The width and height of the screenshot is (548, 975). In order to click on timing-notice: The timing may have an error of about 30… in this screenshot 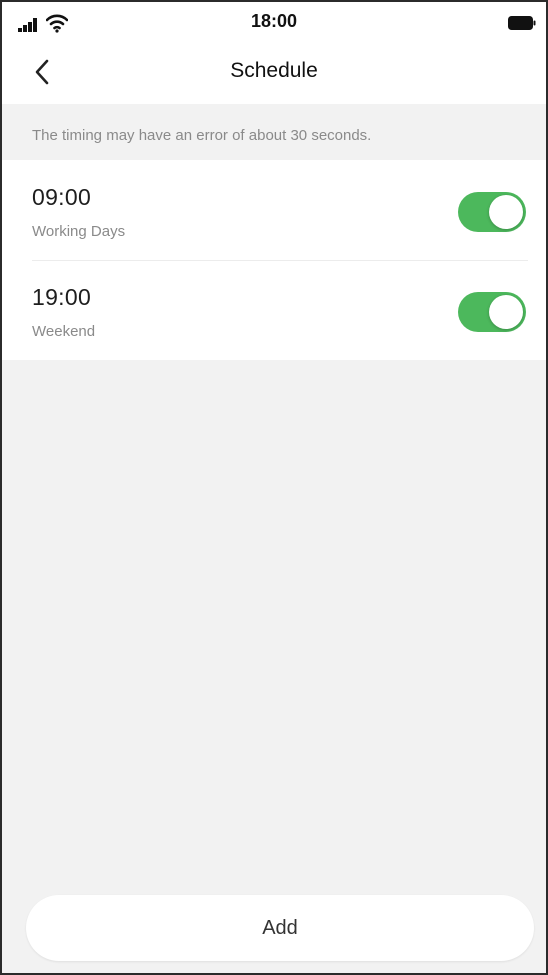, I will do `click(202, 135)`.